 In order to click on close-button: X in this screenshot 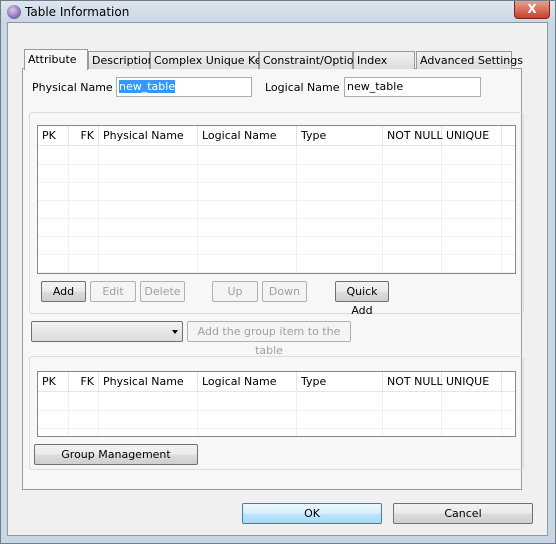, I will do `click(532, 10)`.